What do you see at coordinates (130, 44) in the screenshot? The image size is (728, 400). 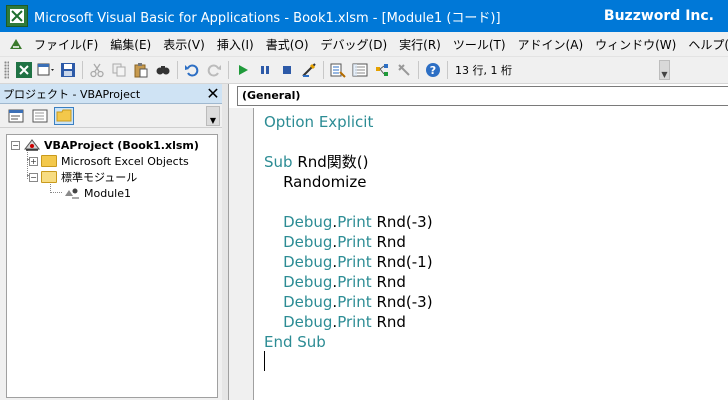 I see `menu-edit: 編集(E)` at bounding box center [130, 44].